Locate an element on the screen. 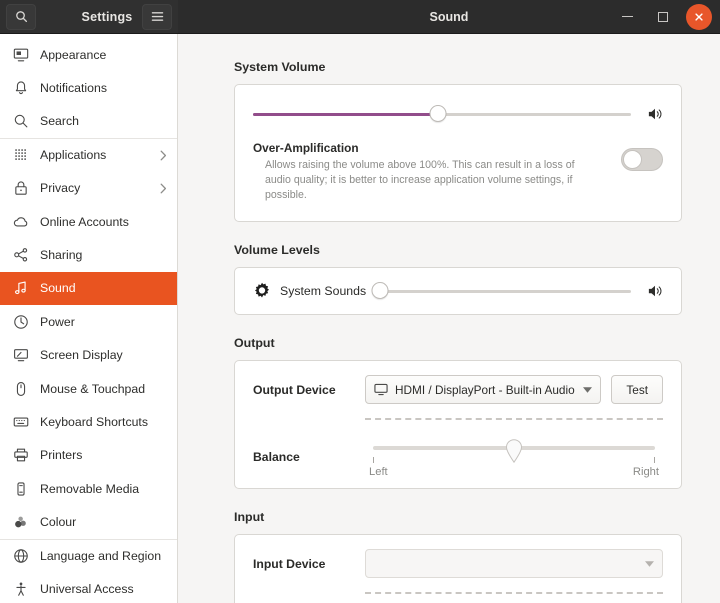 Image resolution: width=720 pixels, height=603 pixels. titlebar: Settings Sound is located at coordinates (360, 17).